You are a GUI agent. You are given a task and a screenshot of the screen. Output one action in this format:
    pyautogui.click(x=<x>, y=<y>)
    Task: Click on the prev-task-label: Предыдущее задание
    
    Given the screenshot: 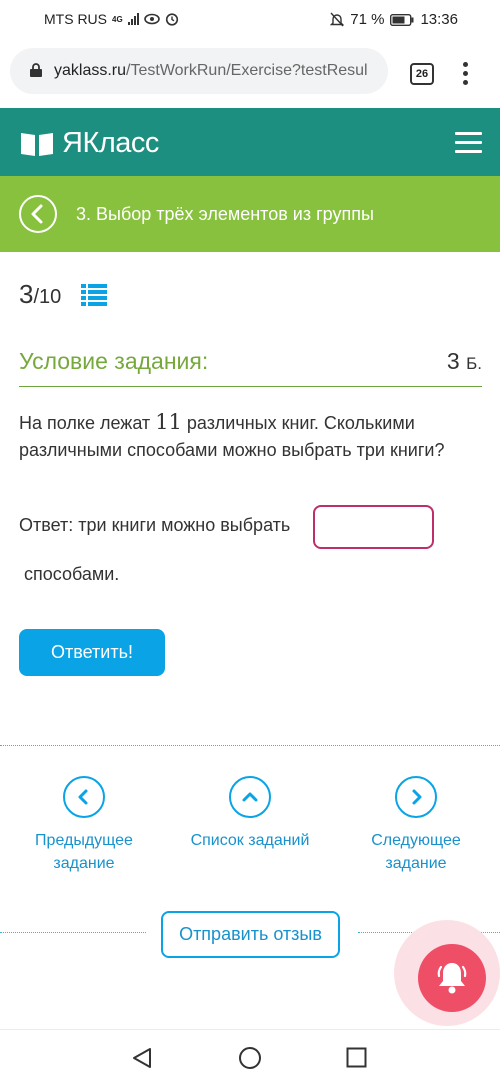 What is the action you would take?
    pyautogui.click(x=84, y=852)
    